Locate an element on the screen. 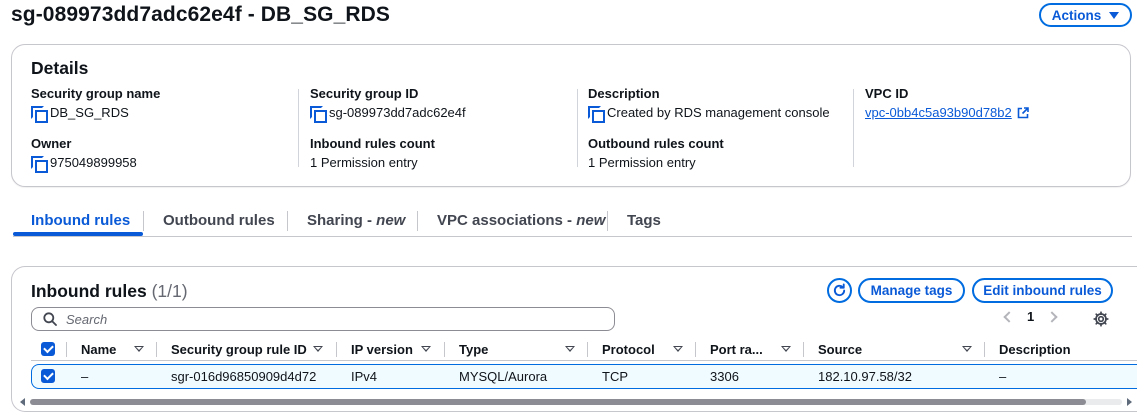  column-header-source: Source is located at coordinates (840, 349).